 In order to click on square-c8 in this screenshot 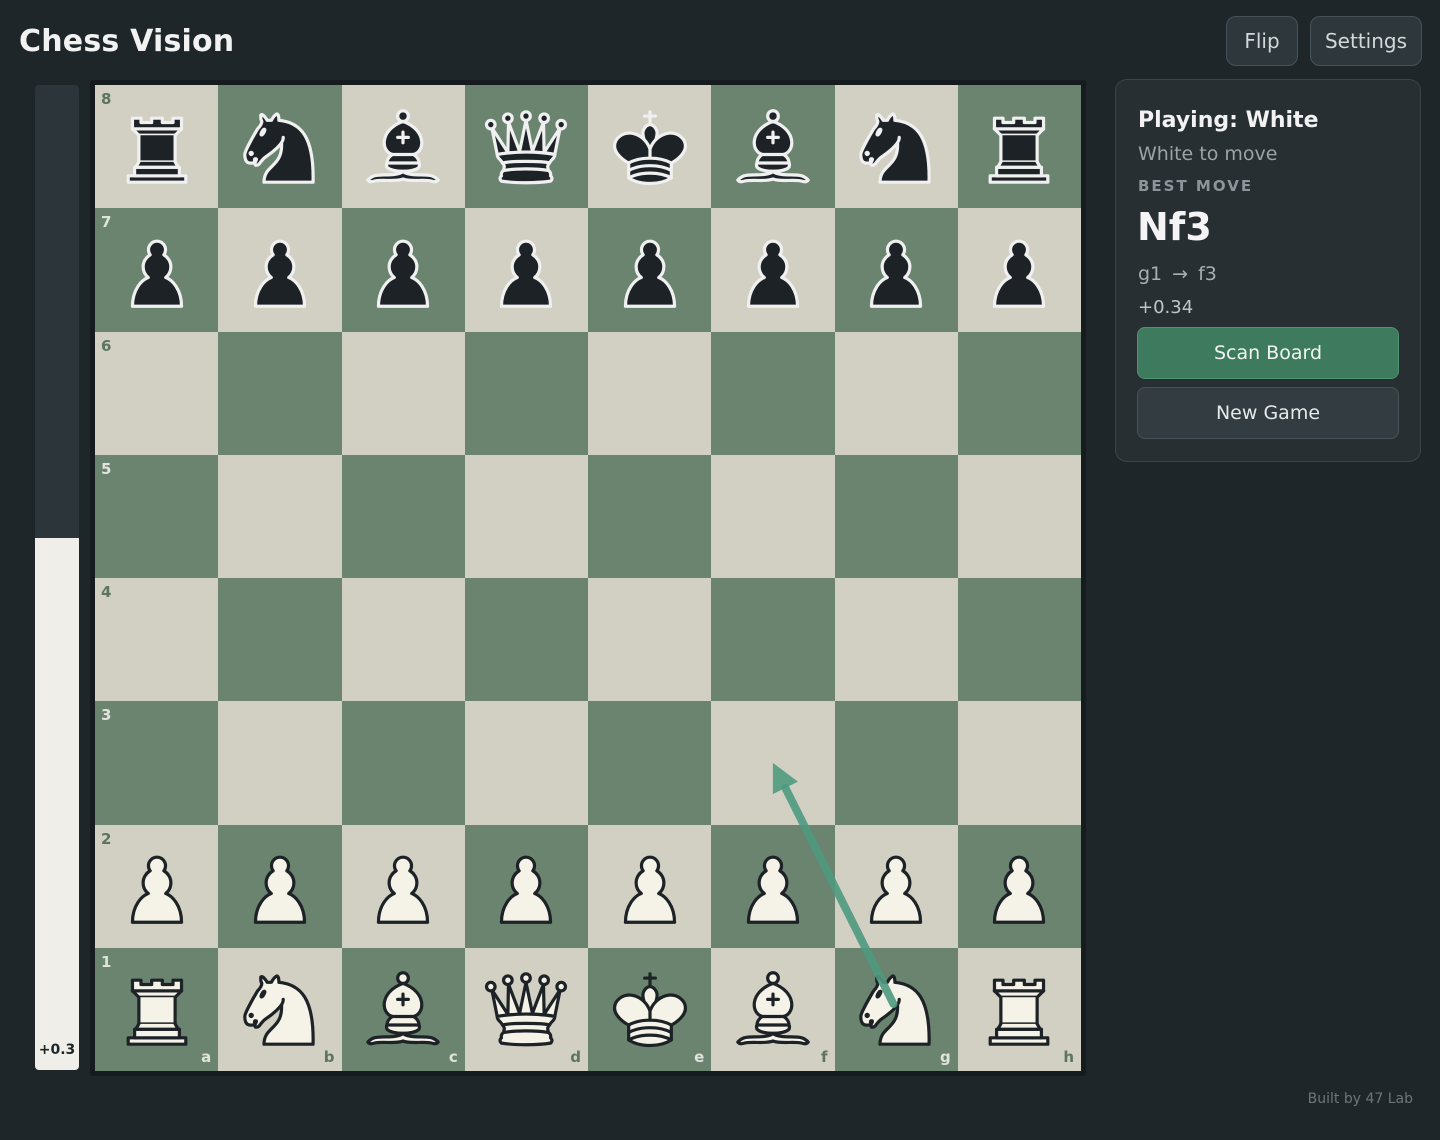, I will do `click(403, 147)`.